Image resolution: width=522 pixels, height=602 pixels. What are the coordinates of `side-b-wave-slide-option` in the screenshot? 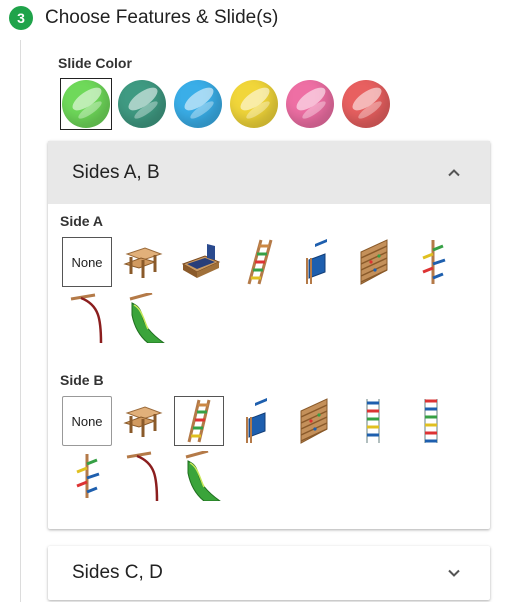 It's located at (201, 476).